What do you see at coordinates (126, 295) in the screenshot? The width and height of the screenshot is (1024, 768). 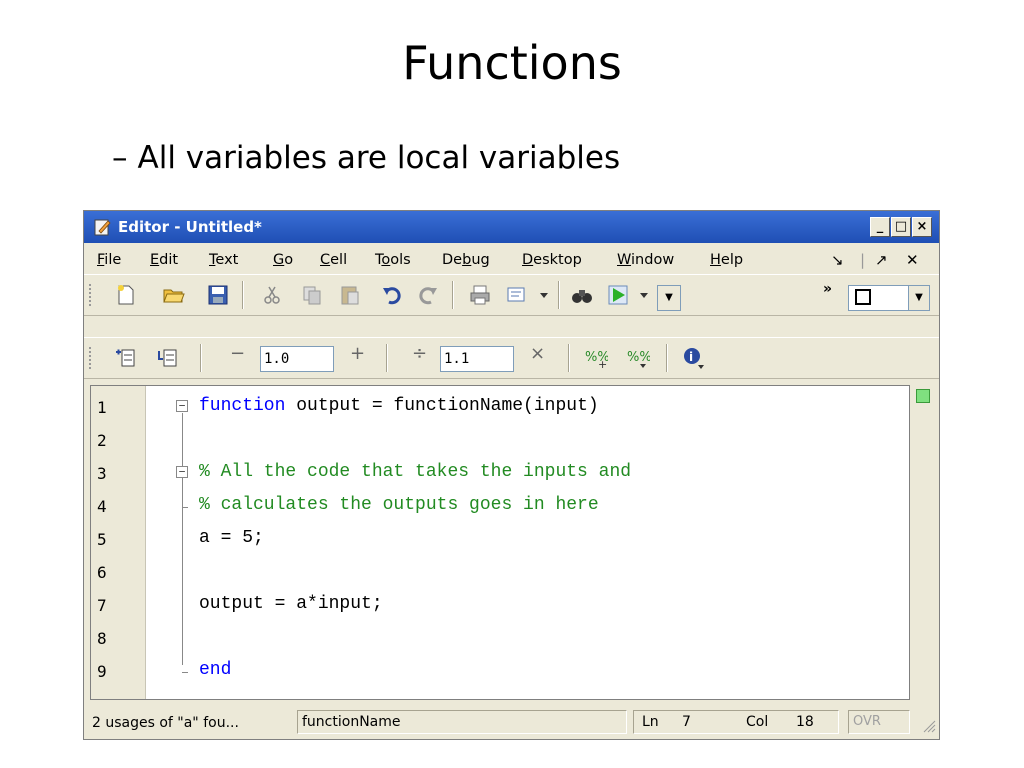 I see `new-file-icon` at bounding box center [126, 295].